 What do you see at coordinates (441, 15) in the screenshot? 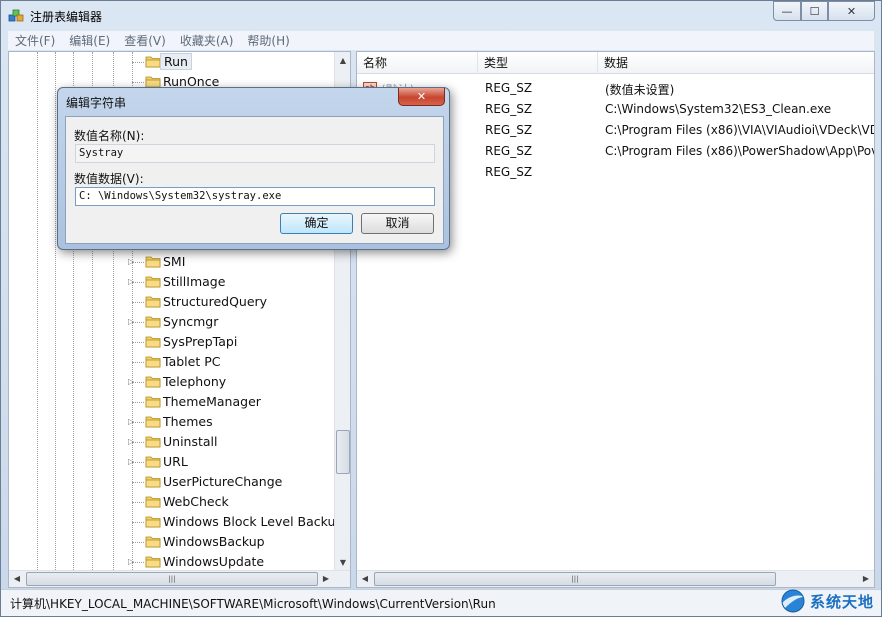
I see `title-bar: 注册表编辑器 — ☐ ✕` at bounding box center [441, 15].